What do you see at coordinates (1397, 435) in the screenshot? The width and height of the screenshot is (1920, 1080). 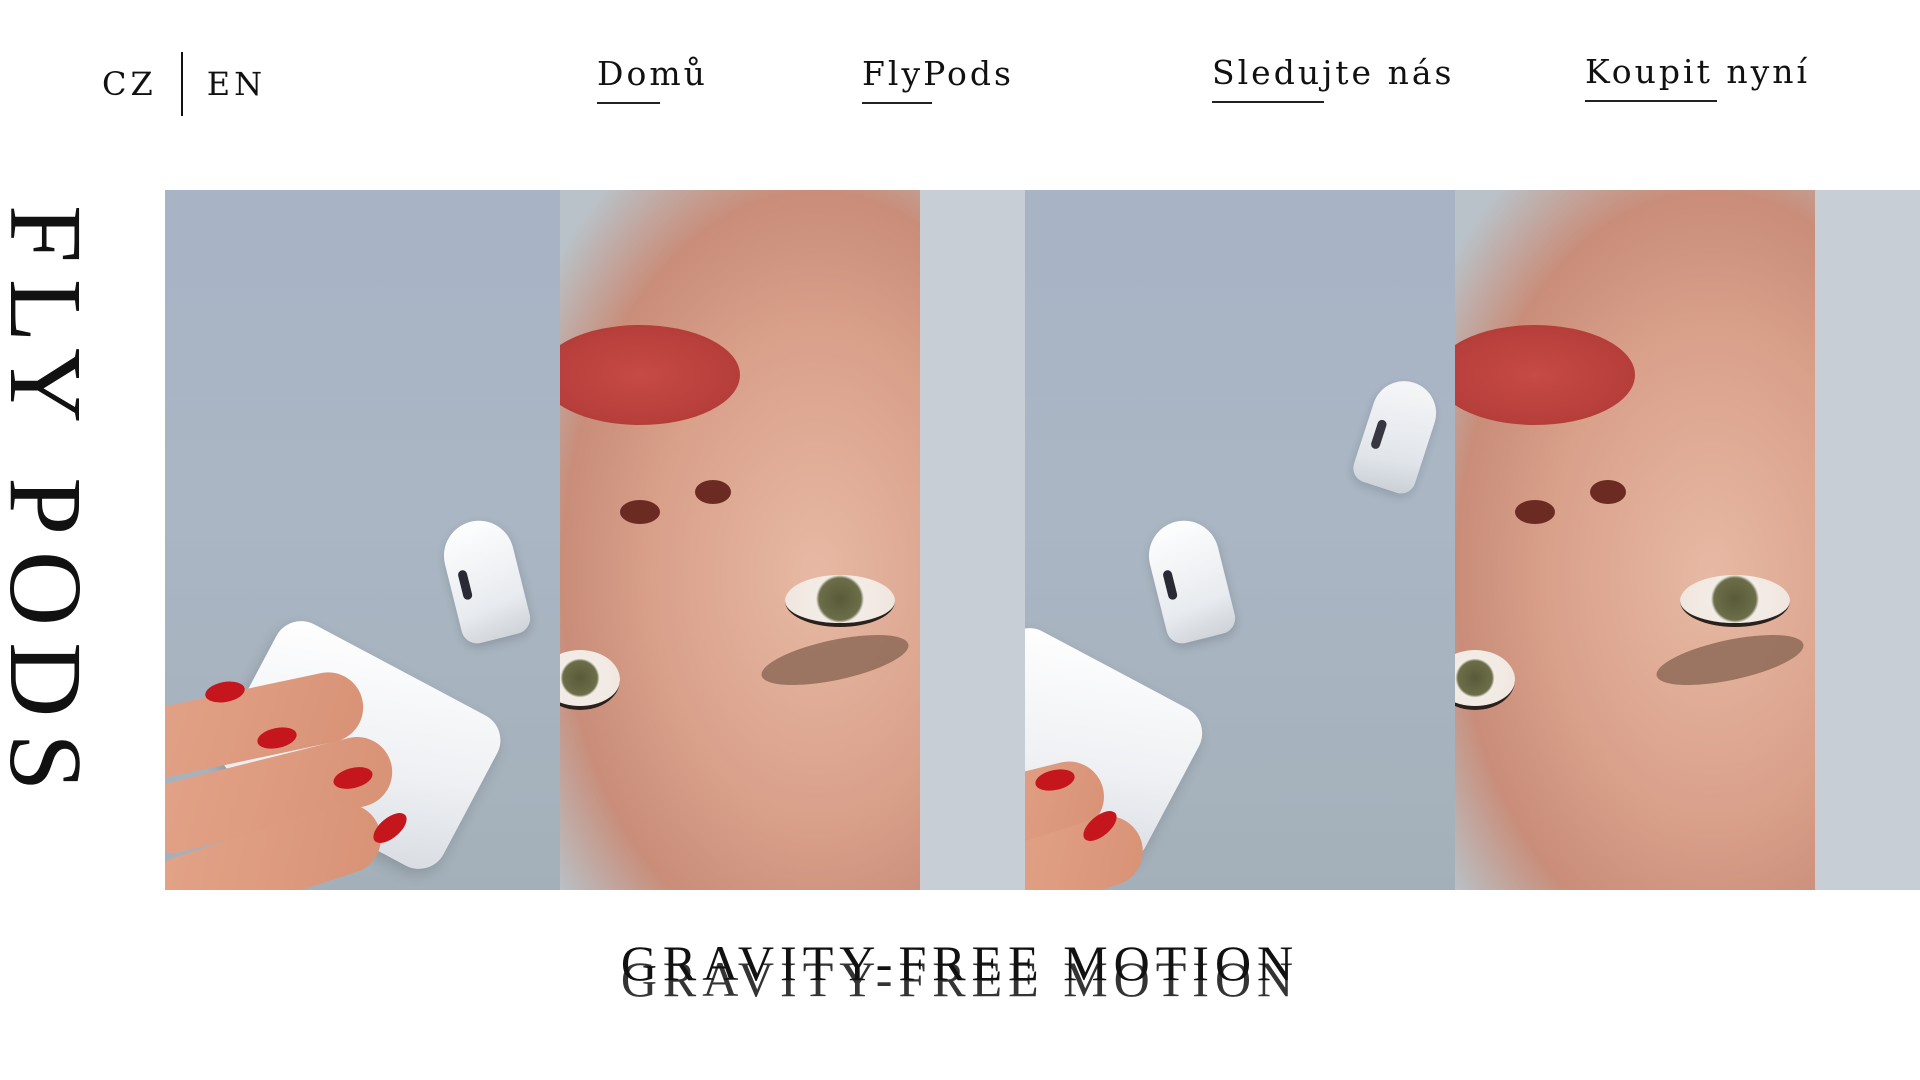 I see `earbud-floating-image` at bounding box center [1397, 435].